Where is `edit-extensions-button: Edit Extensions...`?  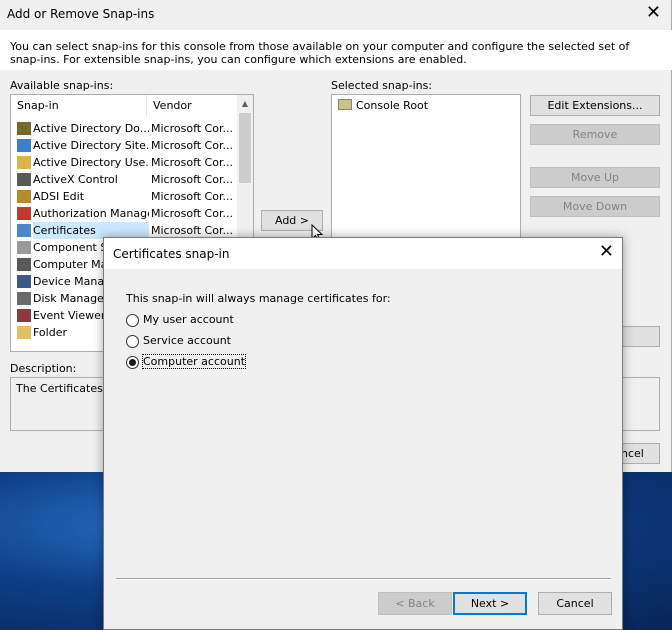 edit-extensions-button: Edit Extensions... is located at coordinates (595, 105).